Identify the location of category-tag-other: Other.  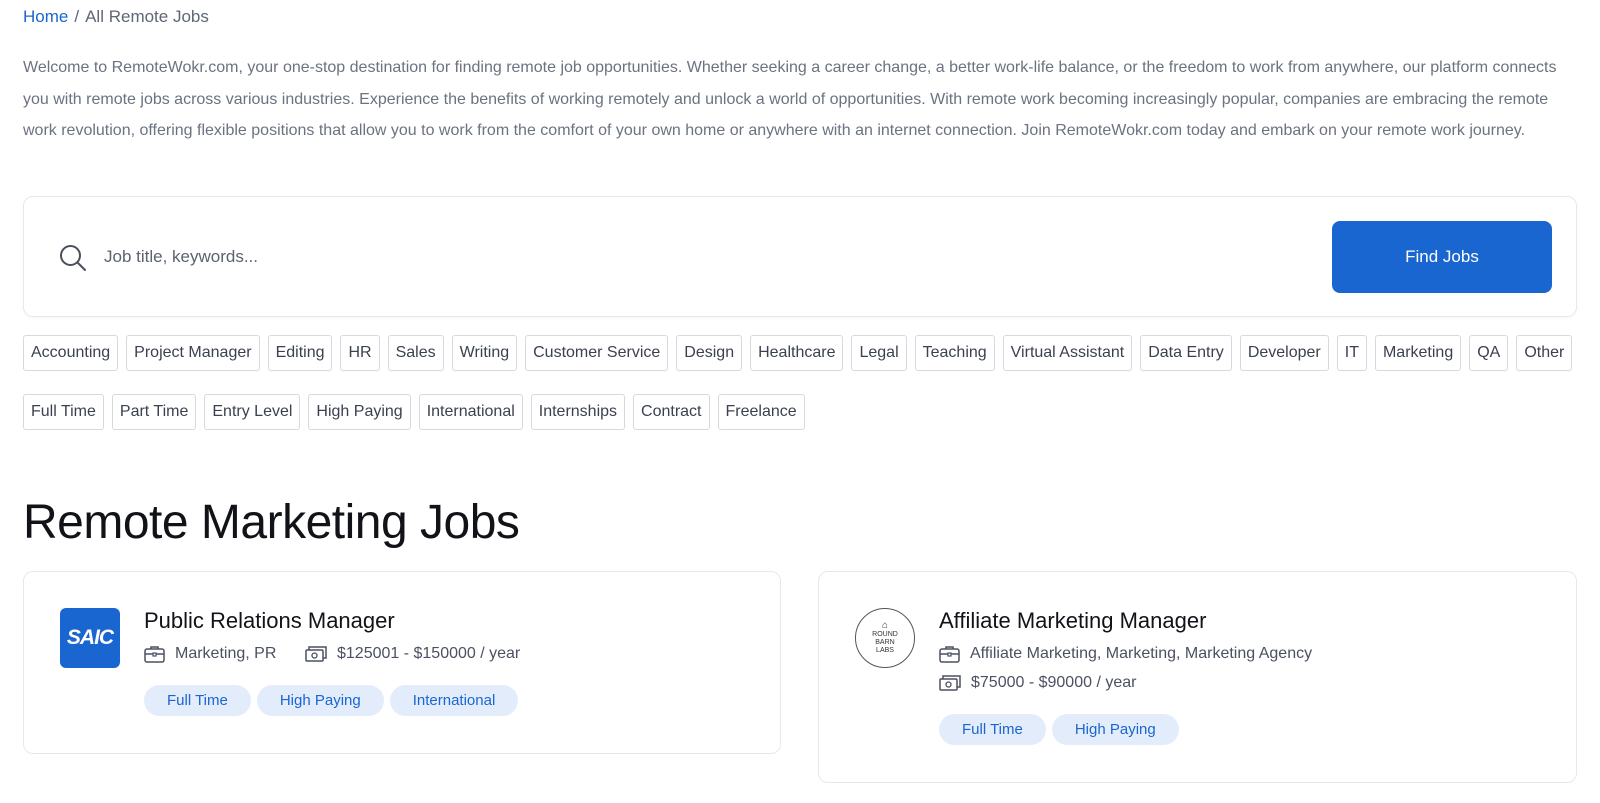
(1544, 353).